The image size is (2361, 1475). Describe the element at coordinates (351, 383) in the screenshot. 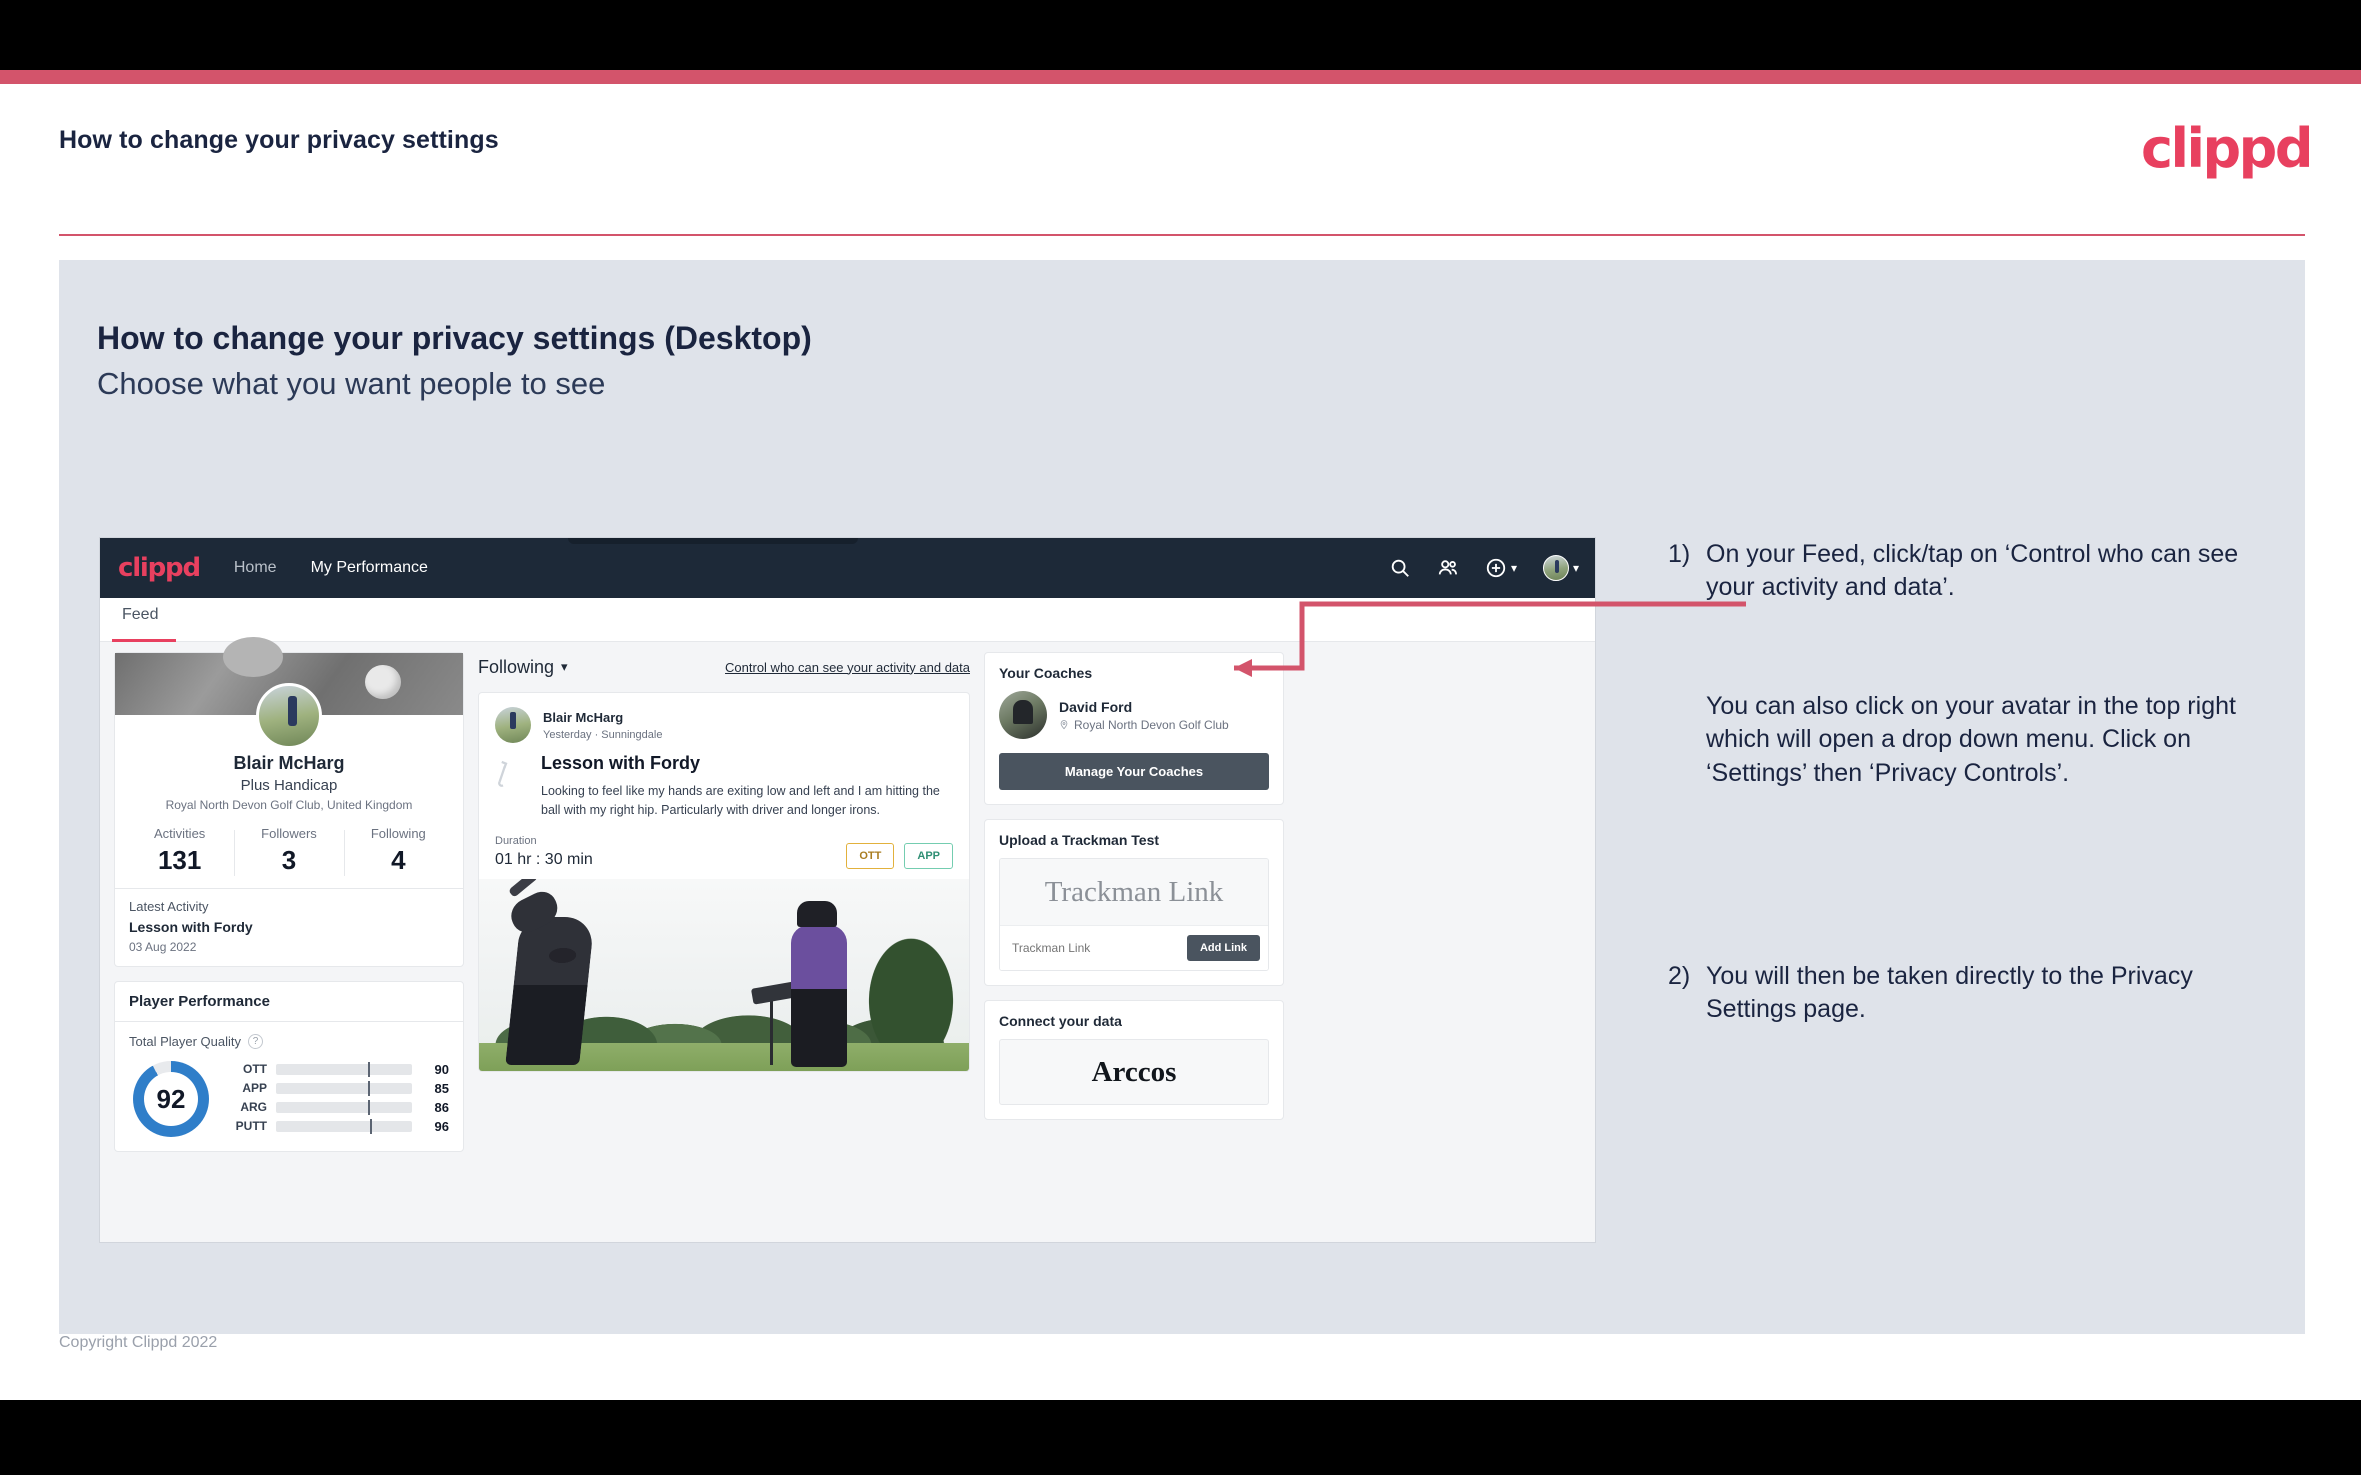

I see `page-subtitle: Choose what you want people to see` at that location.